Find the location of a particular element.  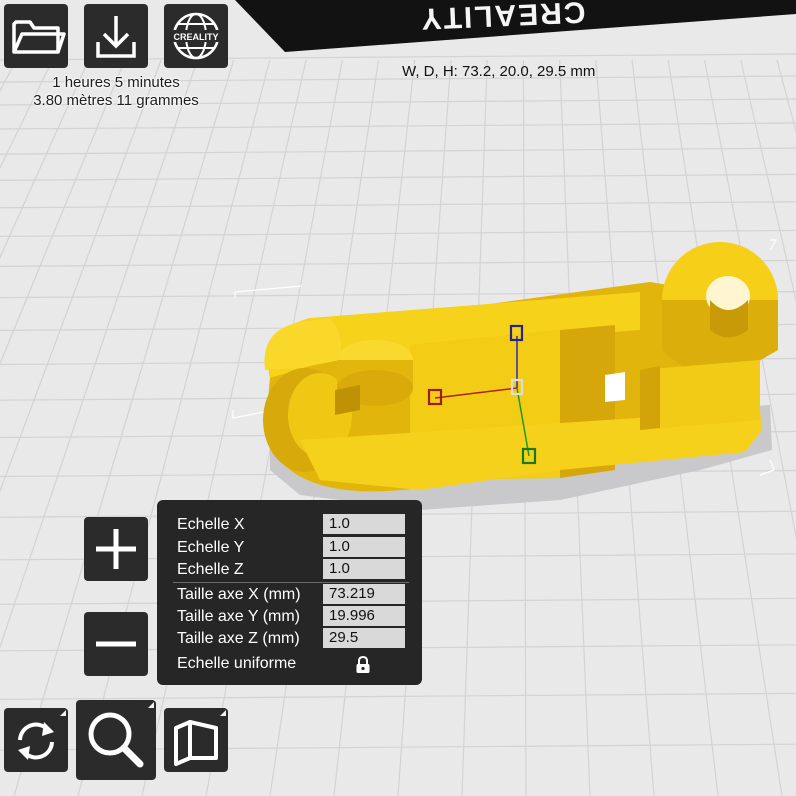

size-row-z: Taille axe Z (mm) 29.5 is located at coordinates (297, 639).